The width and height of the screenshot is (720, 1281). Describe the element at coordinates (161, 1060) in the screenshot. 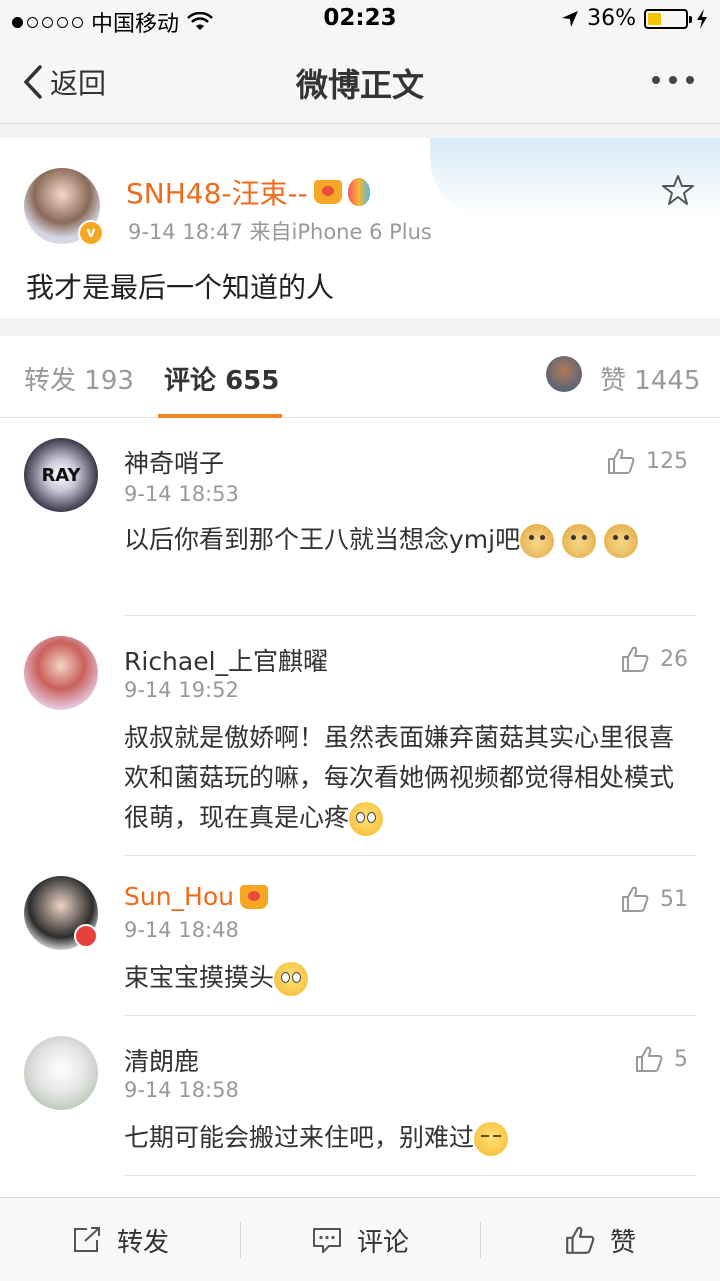

I see `commenter-name: 清朗鹿` at that location.